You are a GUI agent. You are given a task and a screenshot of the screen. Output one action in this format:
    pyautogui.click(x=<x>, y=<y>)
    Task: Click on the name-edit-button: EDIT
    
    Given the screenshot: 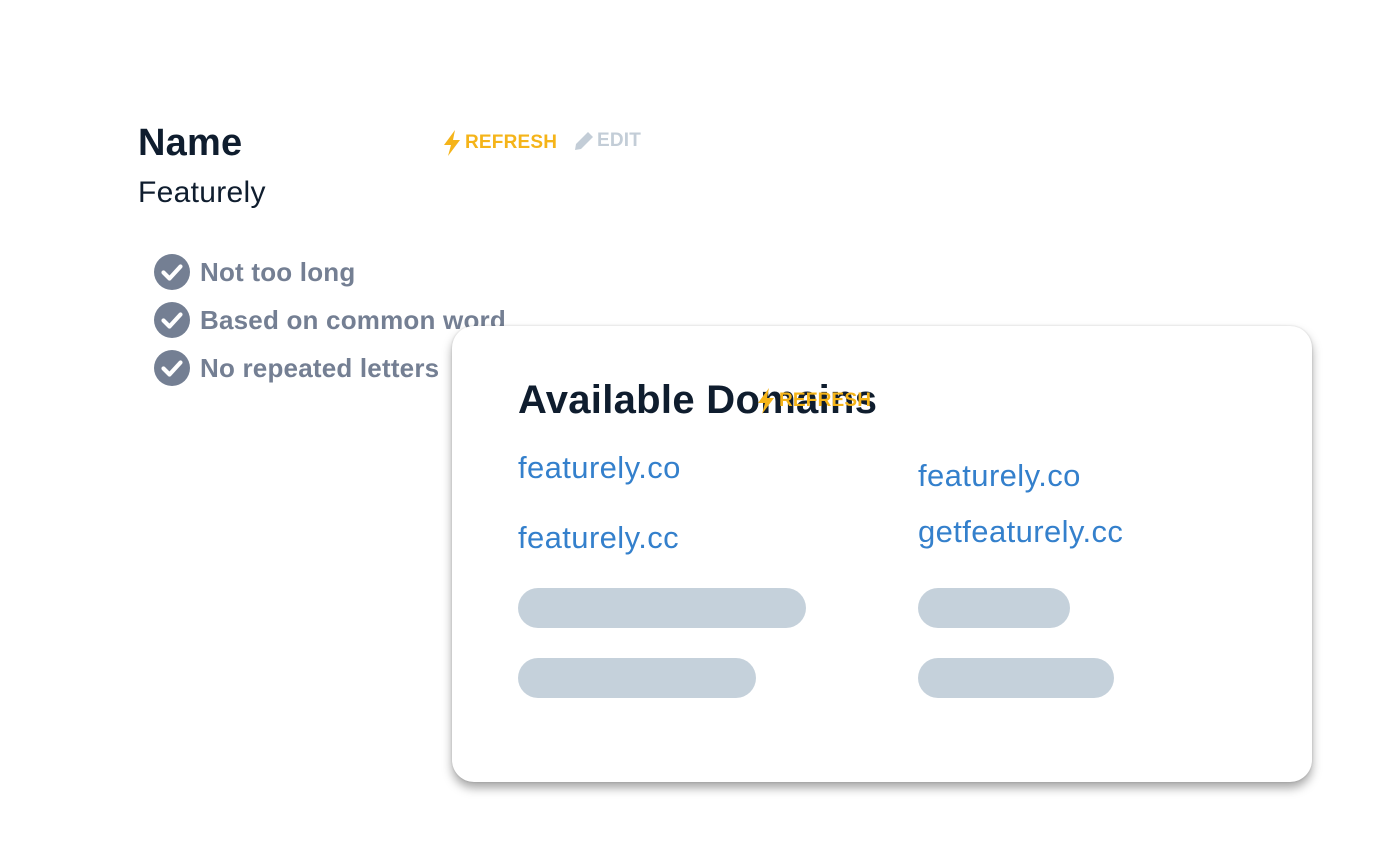 What is the action you would take?
    pyautogui.click(x=607, y=141)
    